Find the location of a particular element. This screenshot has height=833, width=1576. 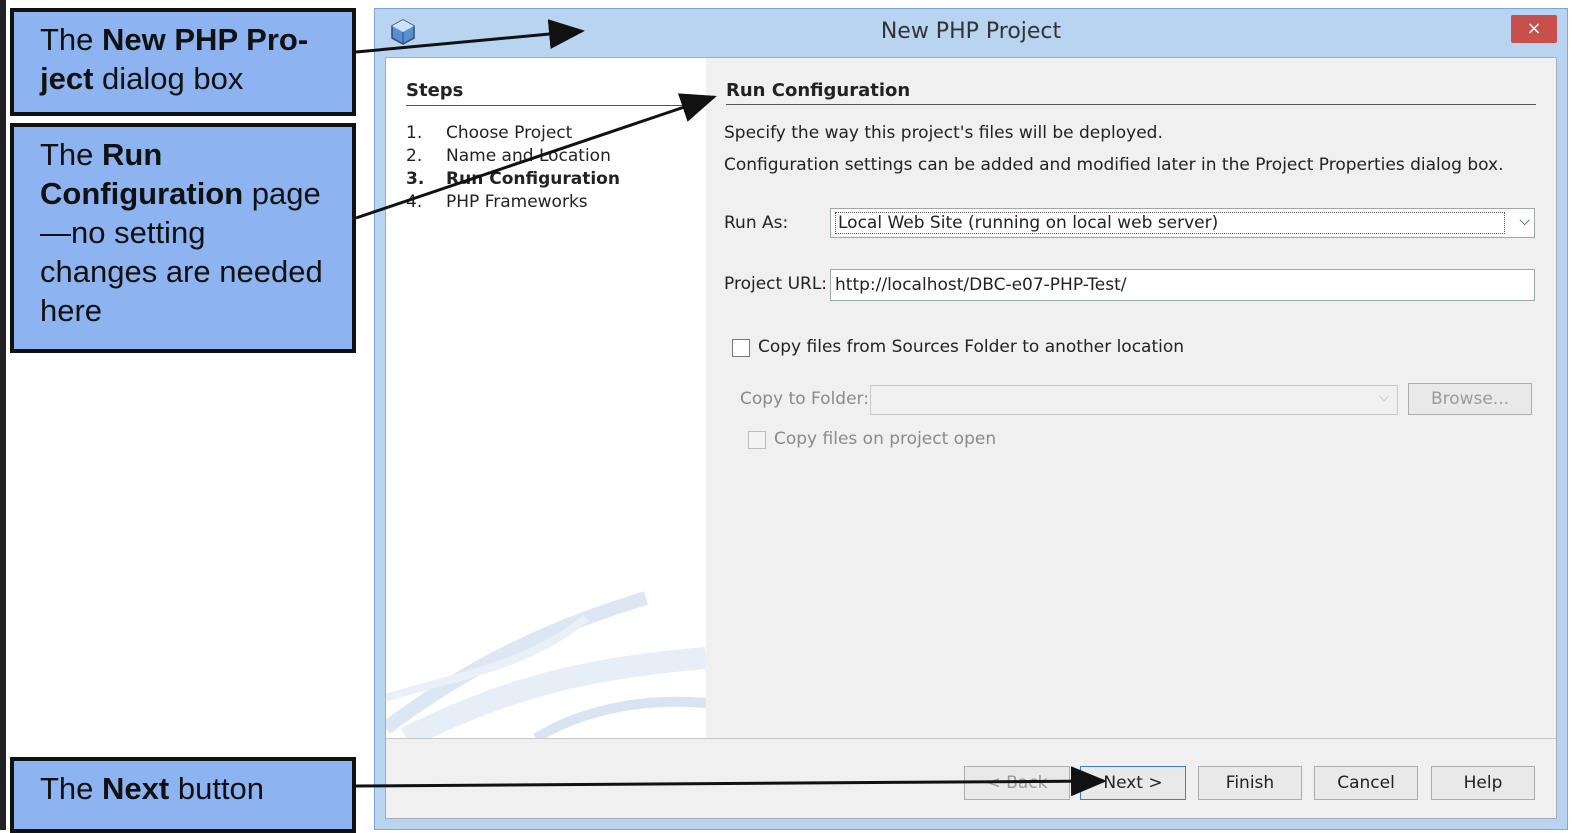

callout-next-bold: Next is located at coordinates (136, 788).